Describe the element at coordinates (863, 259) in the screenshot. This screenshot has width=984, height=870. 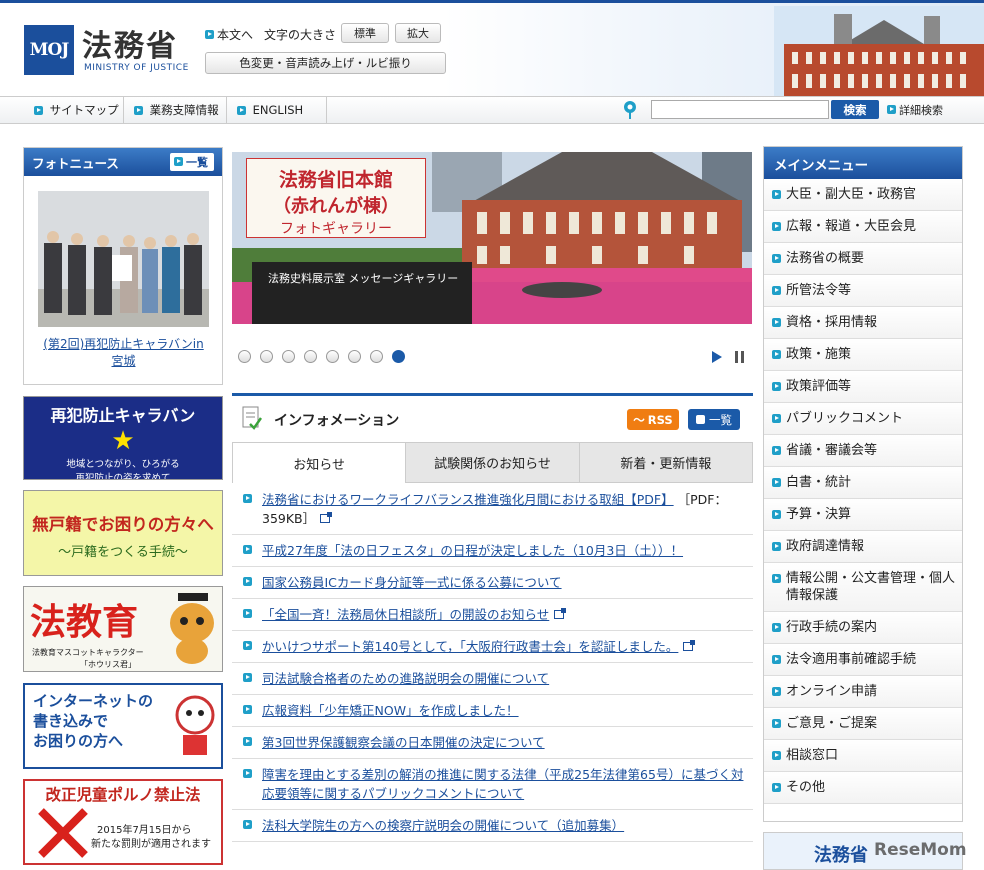
I see `menu-item: 法務省の概要` at that location.